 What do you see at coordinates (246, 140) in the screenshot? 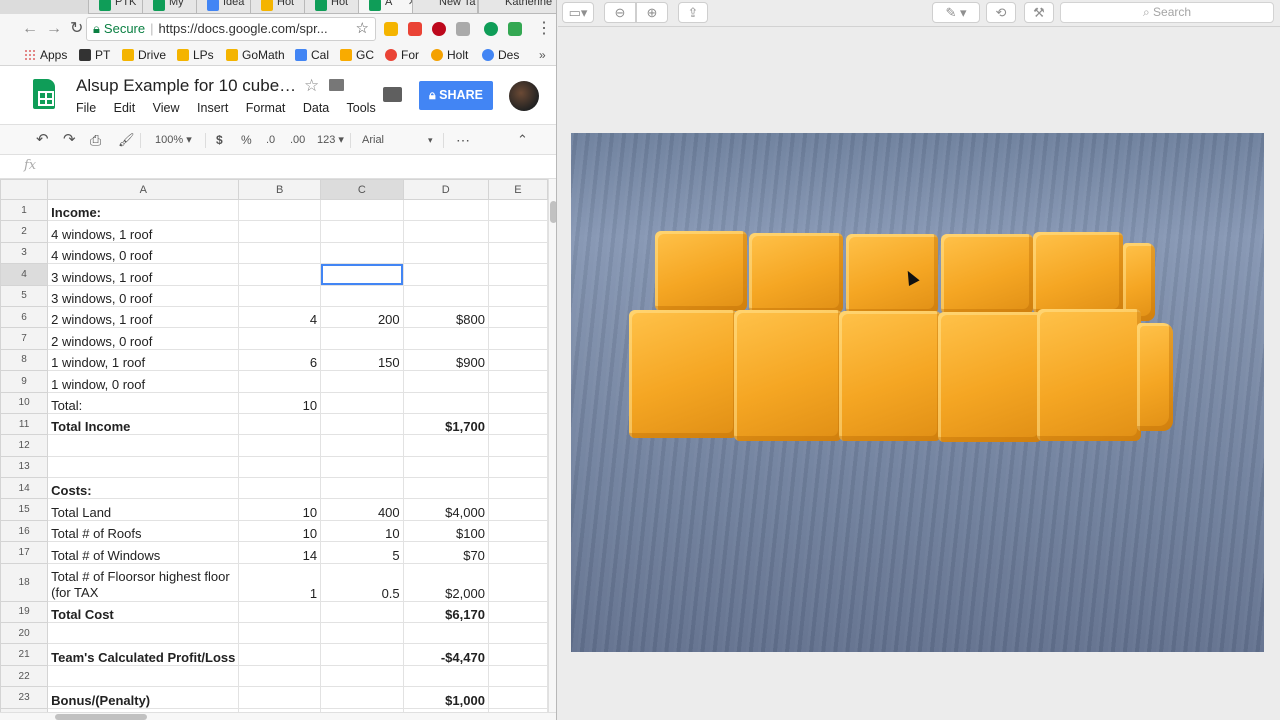
I see `percent-format-button: %` at bounding box center [246, 140].